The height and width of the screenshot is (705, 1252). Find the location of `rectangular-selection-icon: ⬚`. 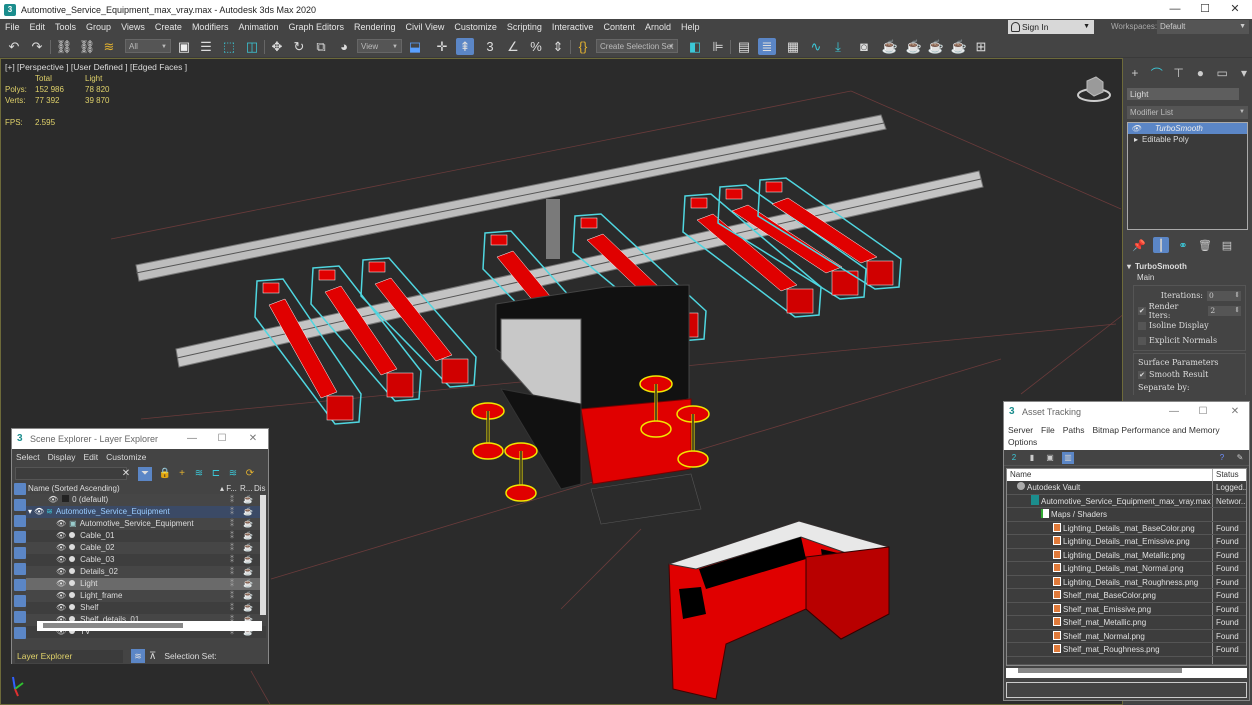

rectangular-selection-icon: ⬚ is located at coordinates (229, 46).